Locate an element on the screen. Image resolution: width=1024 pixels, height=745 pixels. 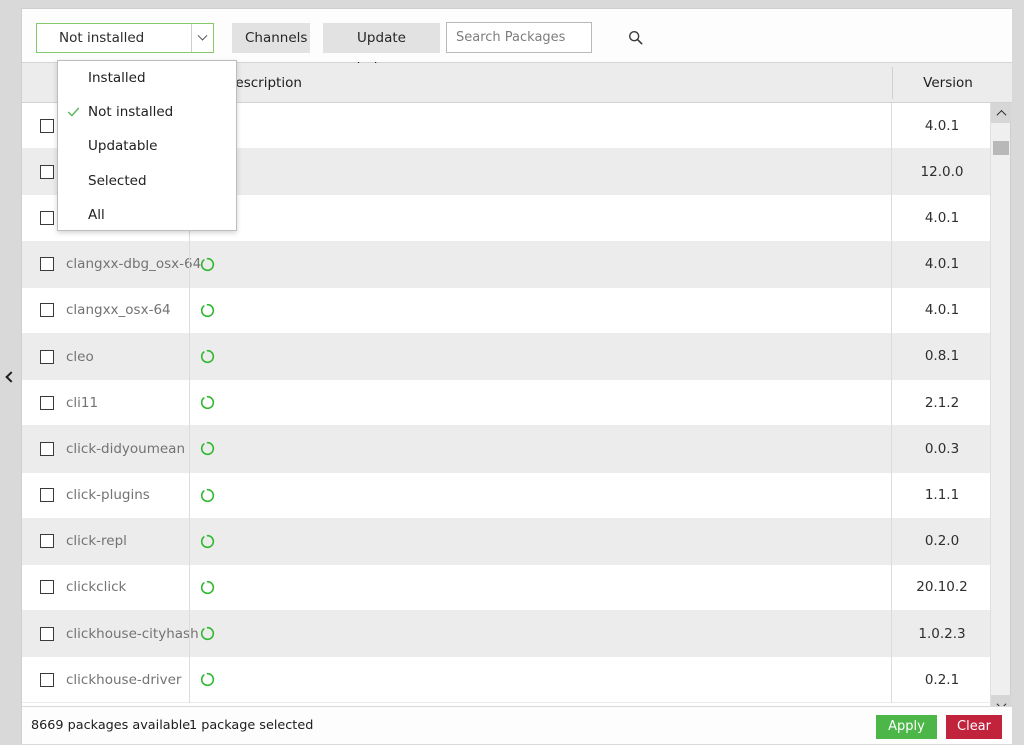
clear-button: Clear is located at coordinates (974, 727).